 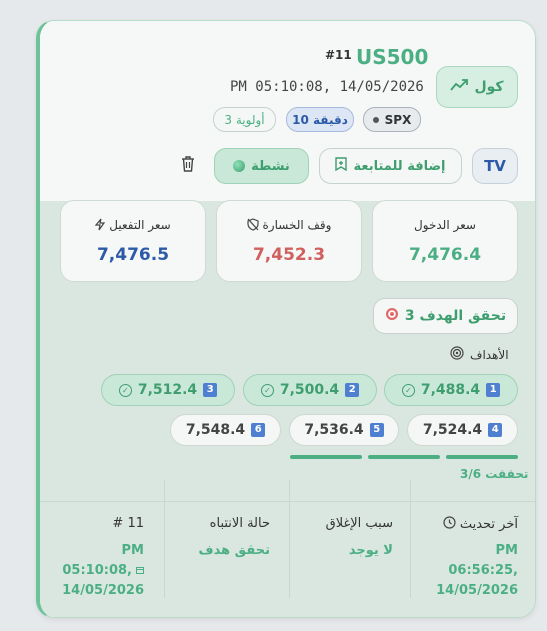 What do you see at coordinates (455, 316) in the screenshot?
I see `target-hit-label: تحقق الهدف 3` at bounding box center [455, 316].